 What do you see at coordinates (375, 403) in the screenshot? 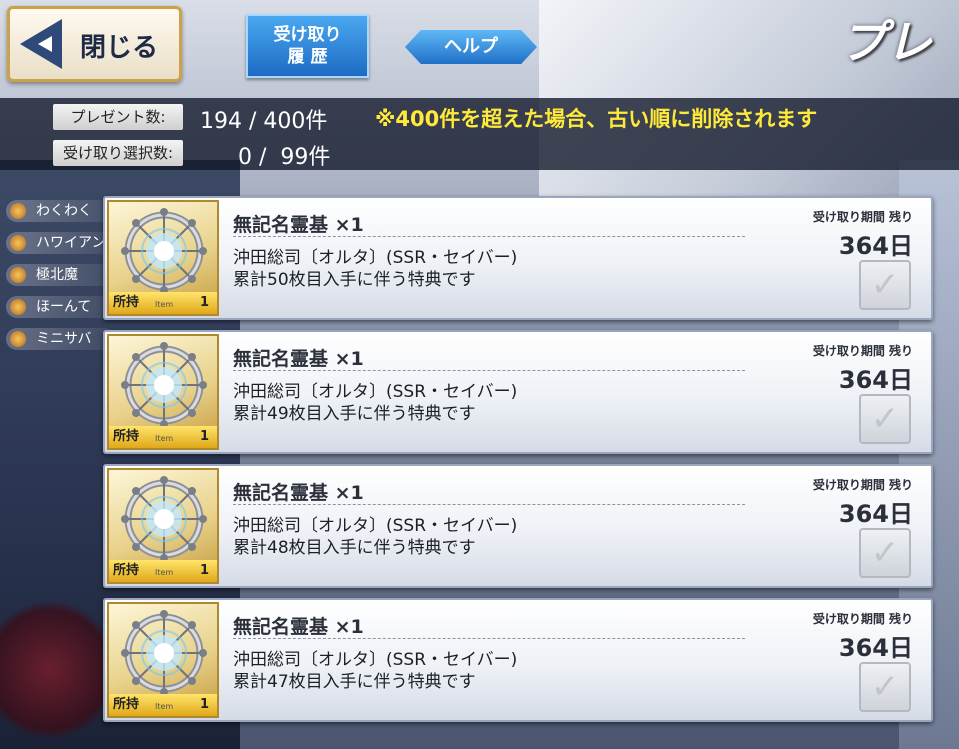
I see `gift-description: 沖田総司〔オルタ〕(SSR・セイバー) 累計49枚目入手に伴う特典です` at bounding box center [375, 403].